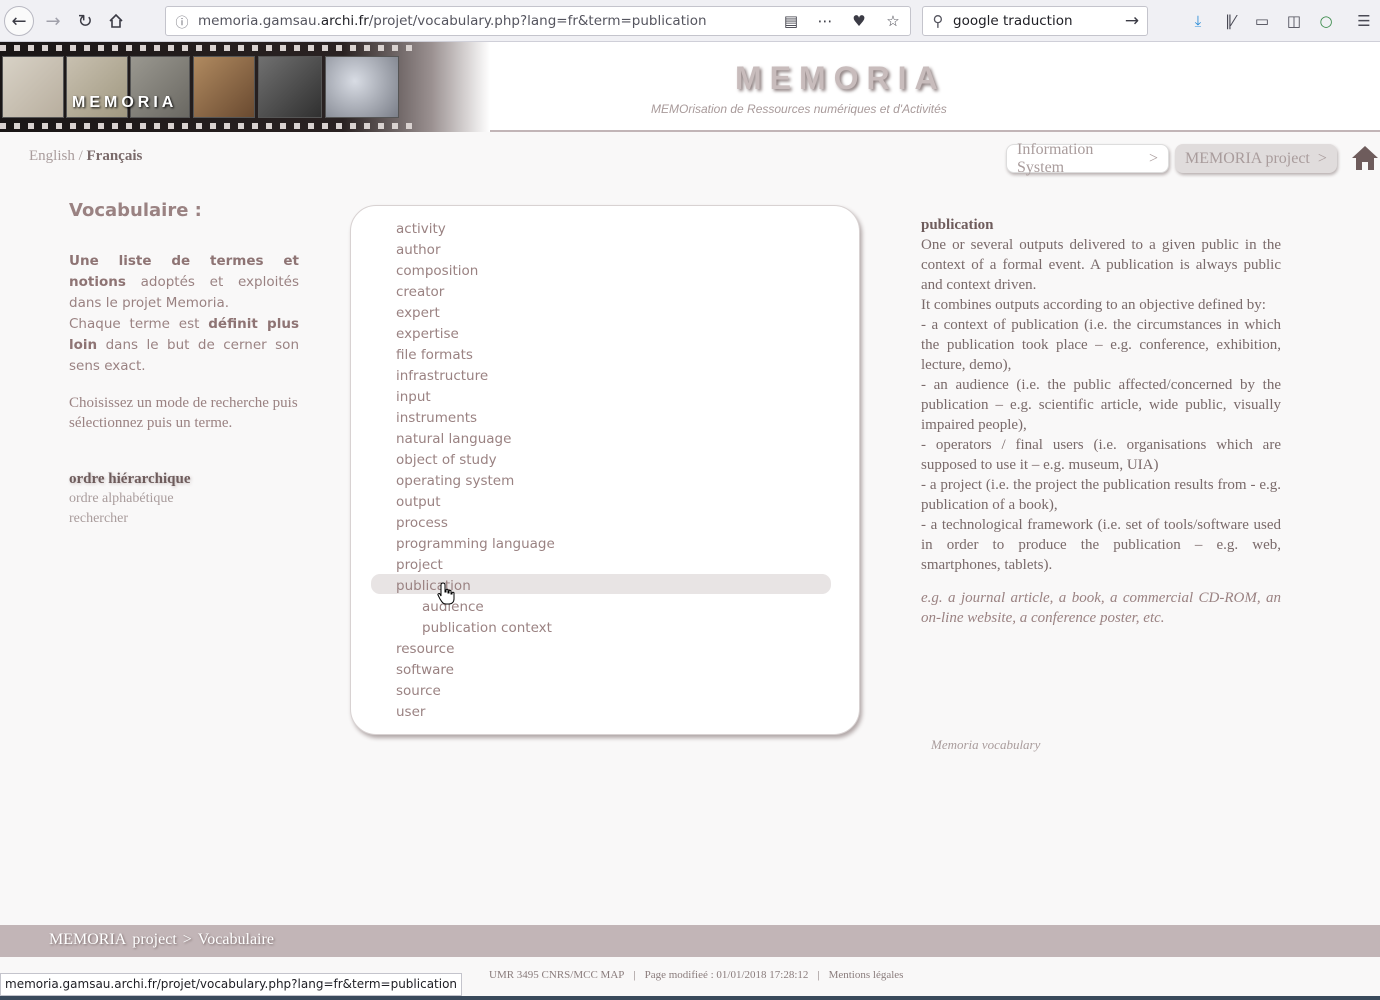 The image size is (1380, 1000). I want to click on pocket-icon: ♥, so click(859, 21).